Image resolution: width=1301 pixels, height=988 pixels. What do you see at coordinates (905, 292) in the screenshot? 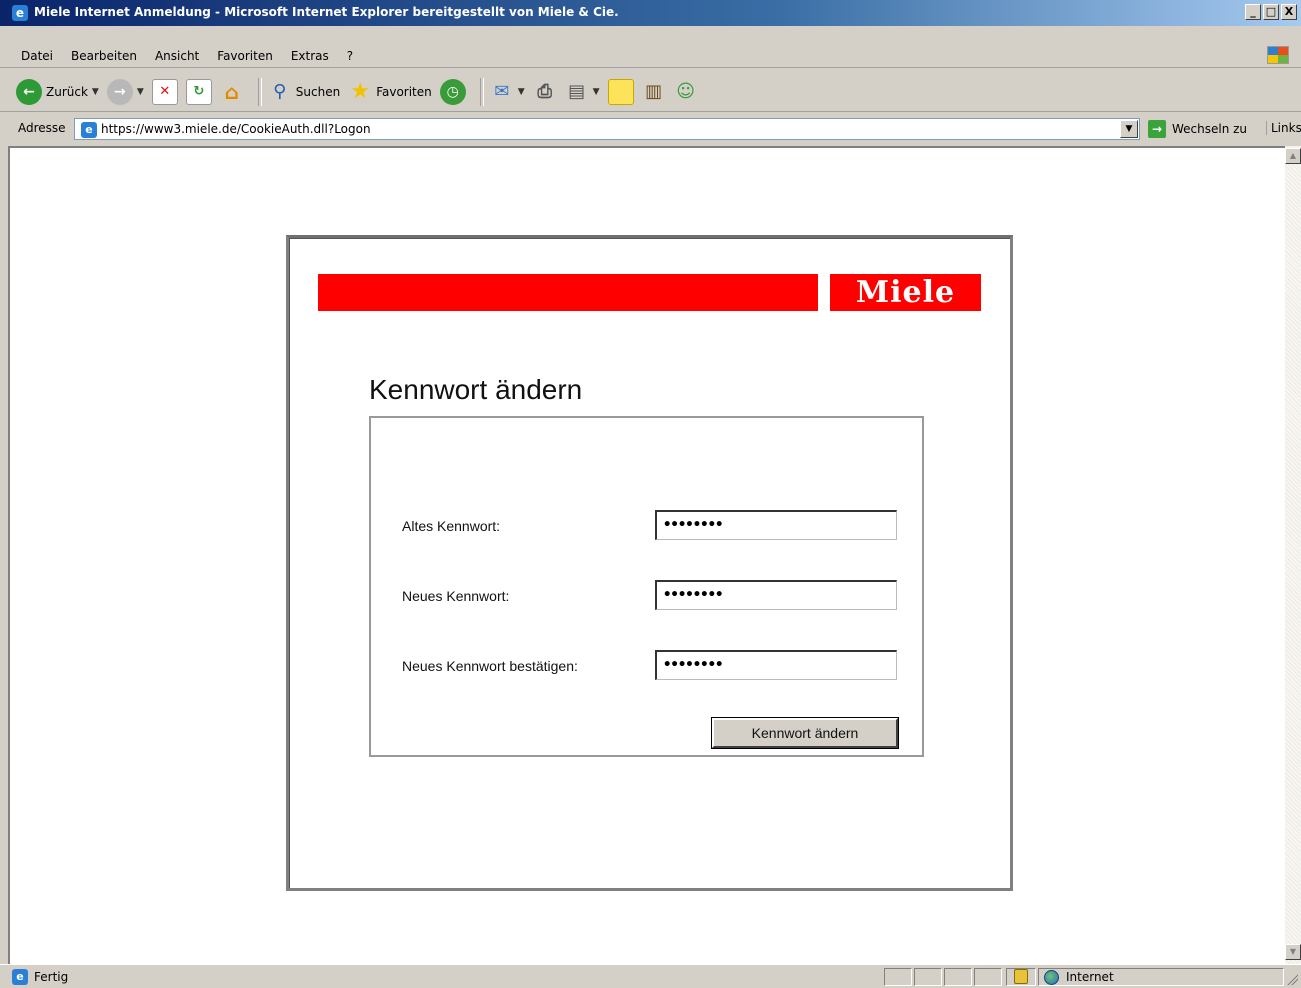
I see `miele-logo: Miele` at bounding box center [905, 292].